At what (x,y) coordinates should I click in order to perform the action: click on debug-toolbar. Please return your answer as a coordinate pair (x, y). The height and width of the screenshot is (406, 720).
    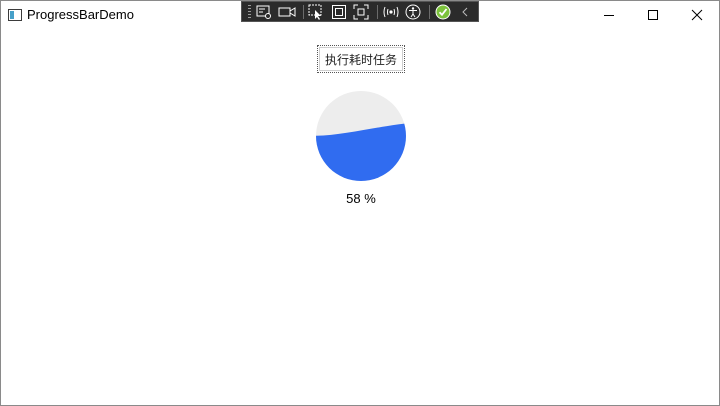
    Looking at the image, I should click on (360, 11).